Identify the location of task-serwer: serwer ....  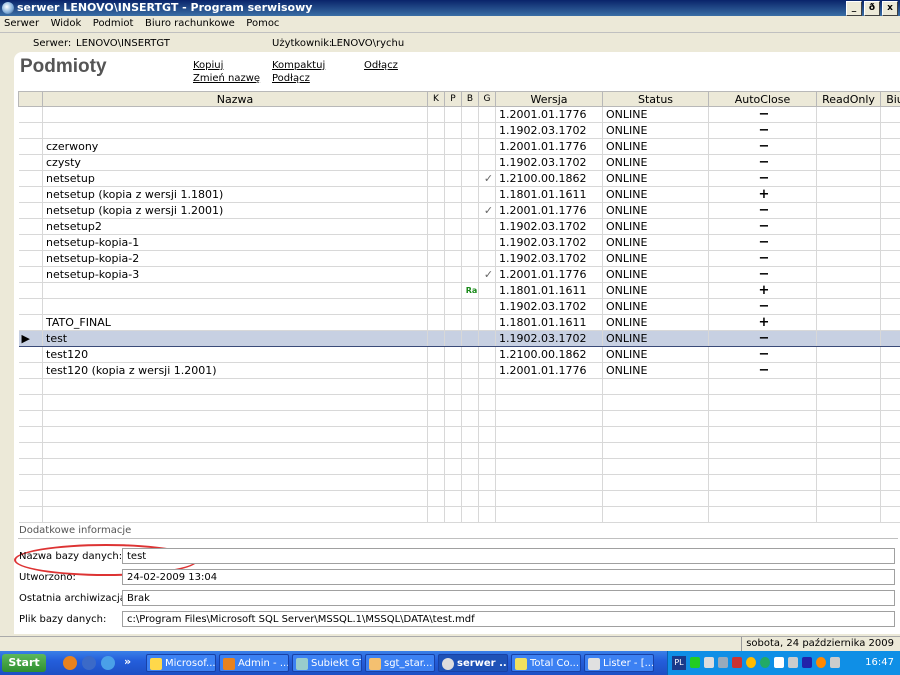
(473, 663).